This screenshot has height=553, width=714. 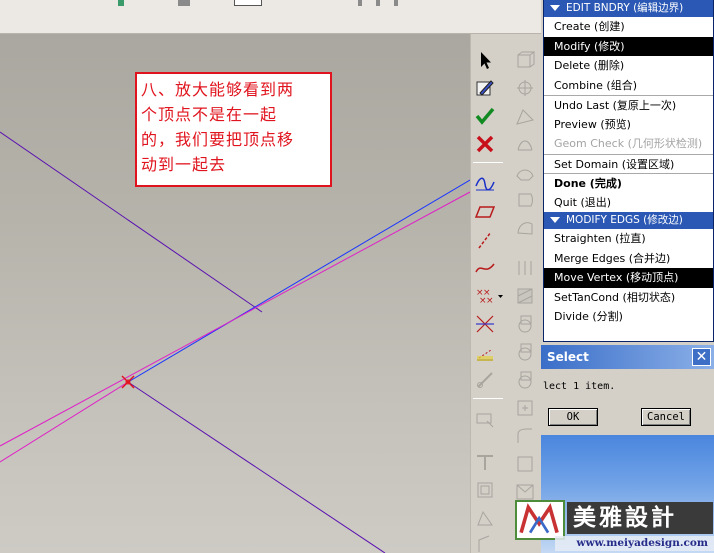 What do you see at coordinates (256, 467) in the screenshot?
I see `purple-curve-lower` at bounding box center [256, 467].